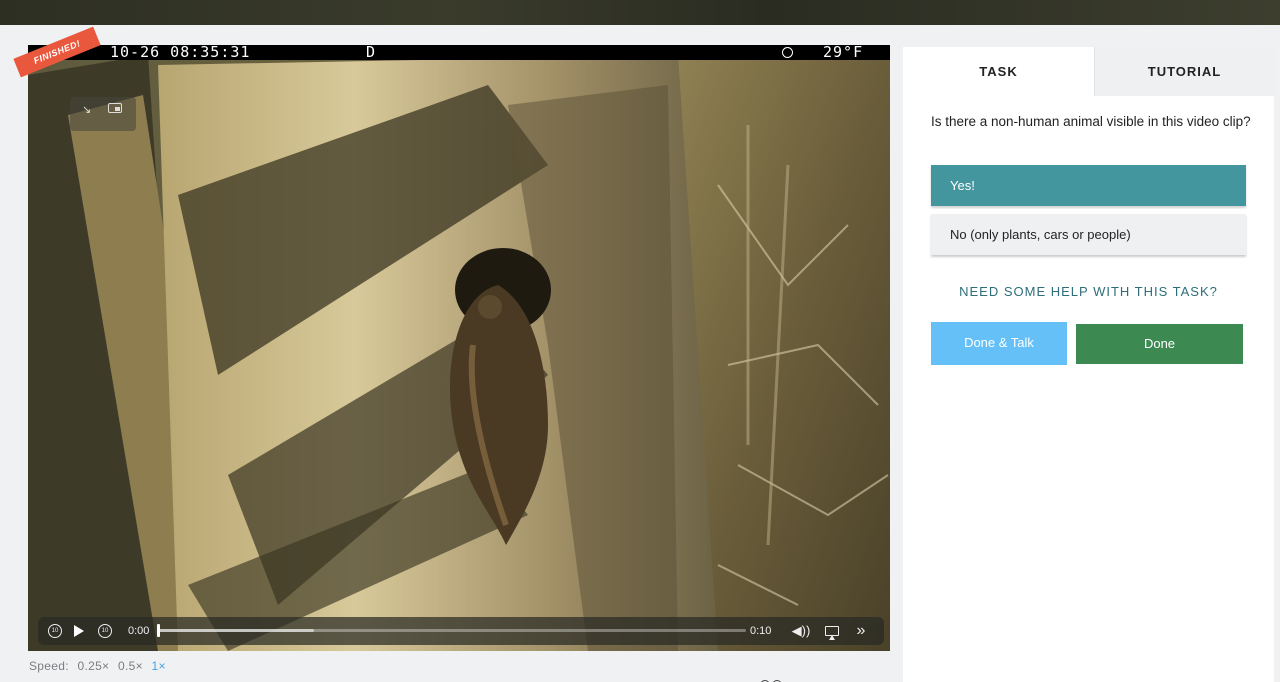 This screenshot has height=682, width=1280. I want to click on picture-in-picture-icon, so click(115, 108).